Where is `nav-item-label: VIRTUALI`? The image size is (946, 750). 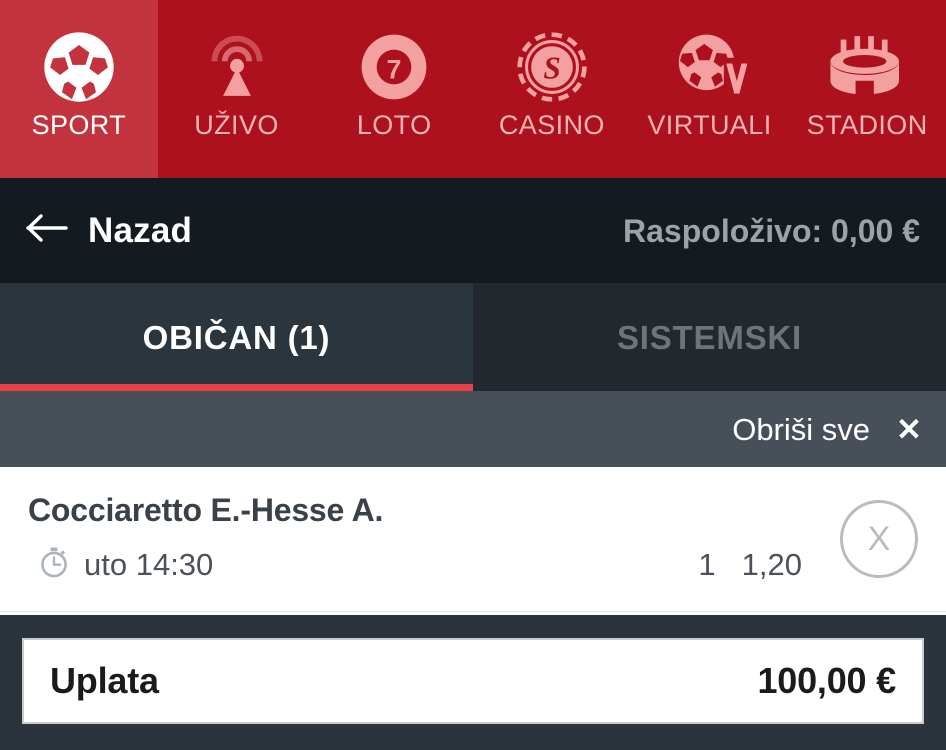
nav-item-label: VIRTUALI is located at coordinates (709, 125).